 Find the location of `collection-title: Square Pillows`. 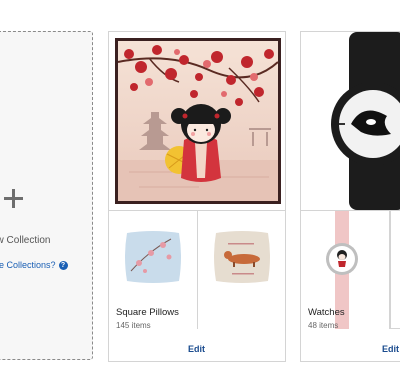

collection-title: Square Pillows is located at coordinates (147, 312).